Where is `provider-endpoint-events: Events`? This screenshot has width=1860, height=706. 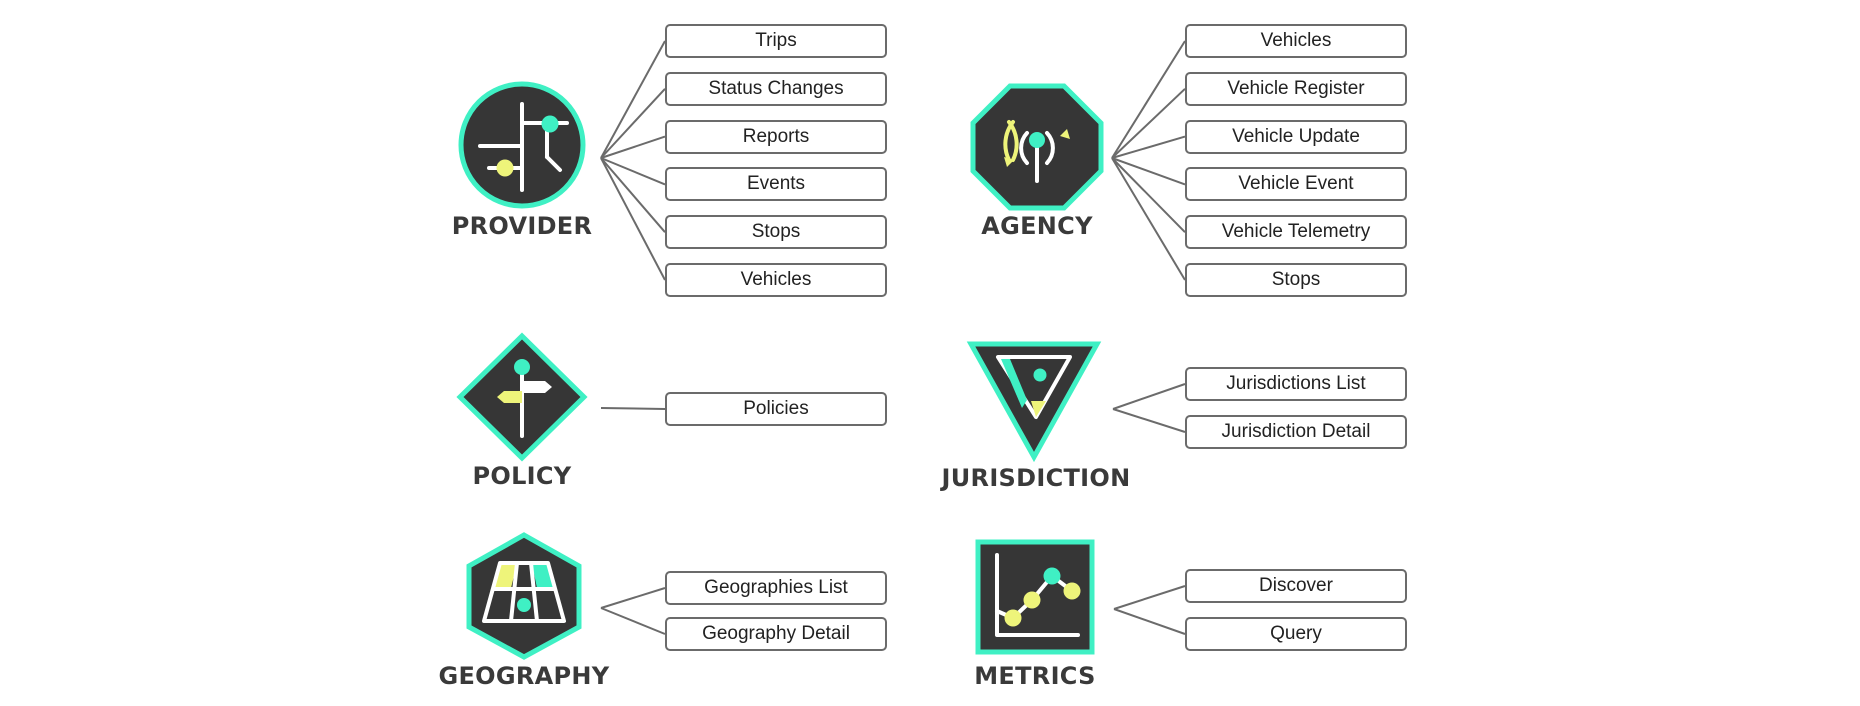 provider-endpoint-events: Events is located at coordinates (776, 184).